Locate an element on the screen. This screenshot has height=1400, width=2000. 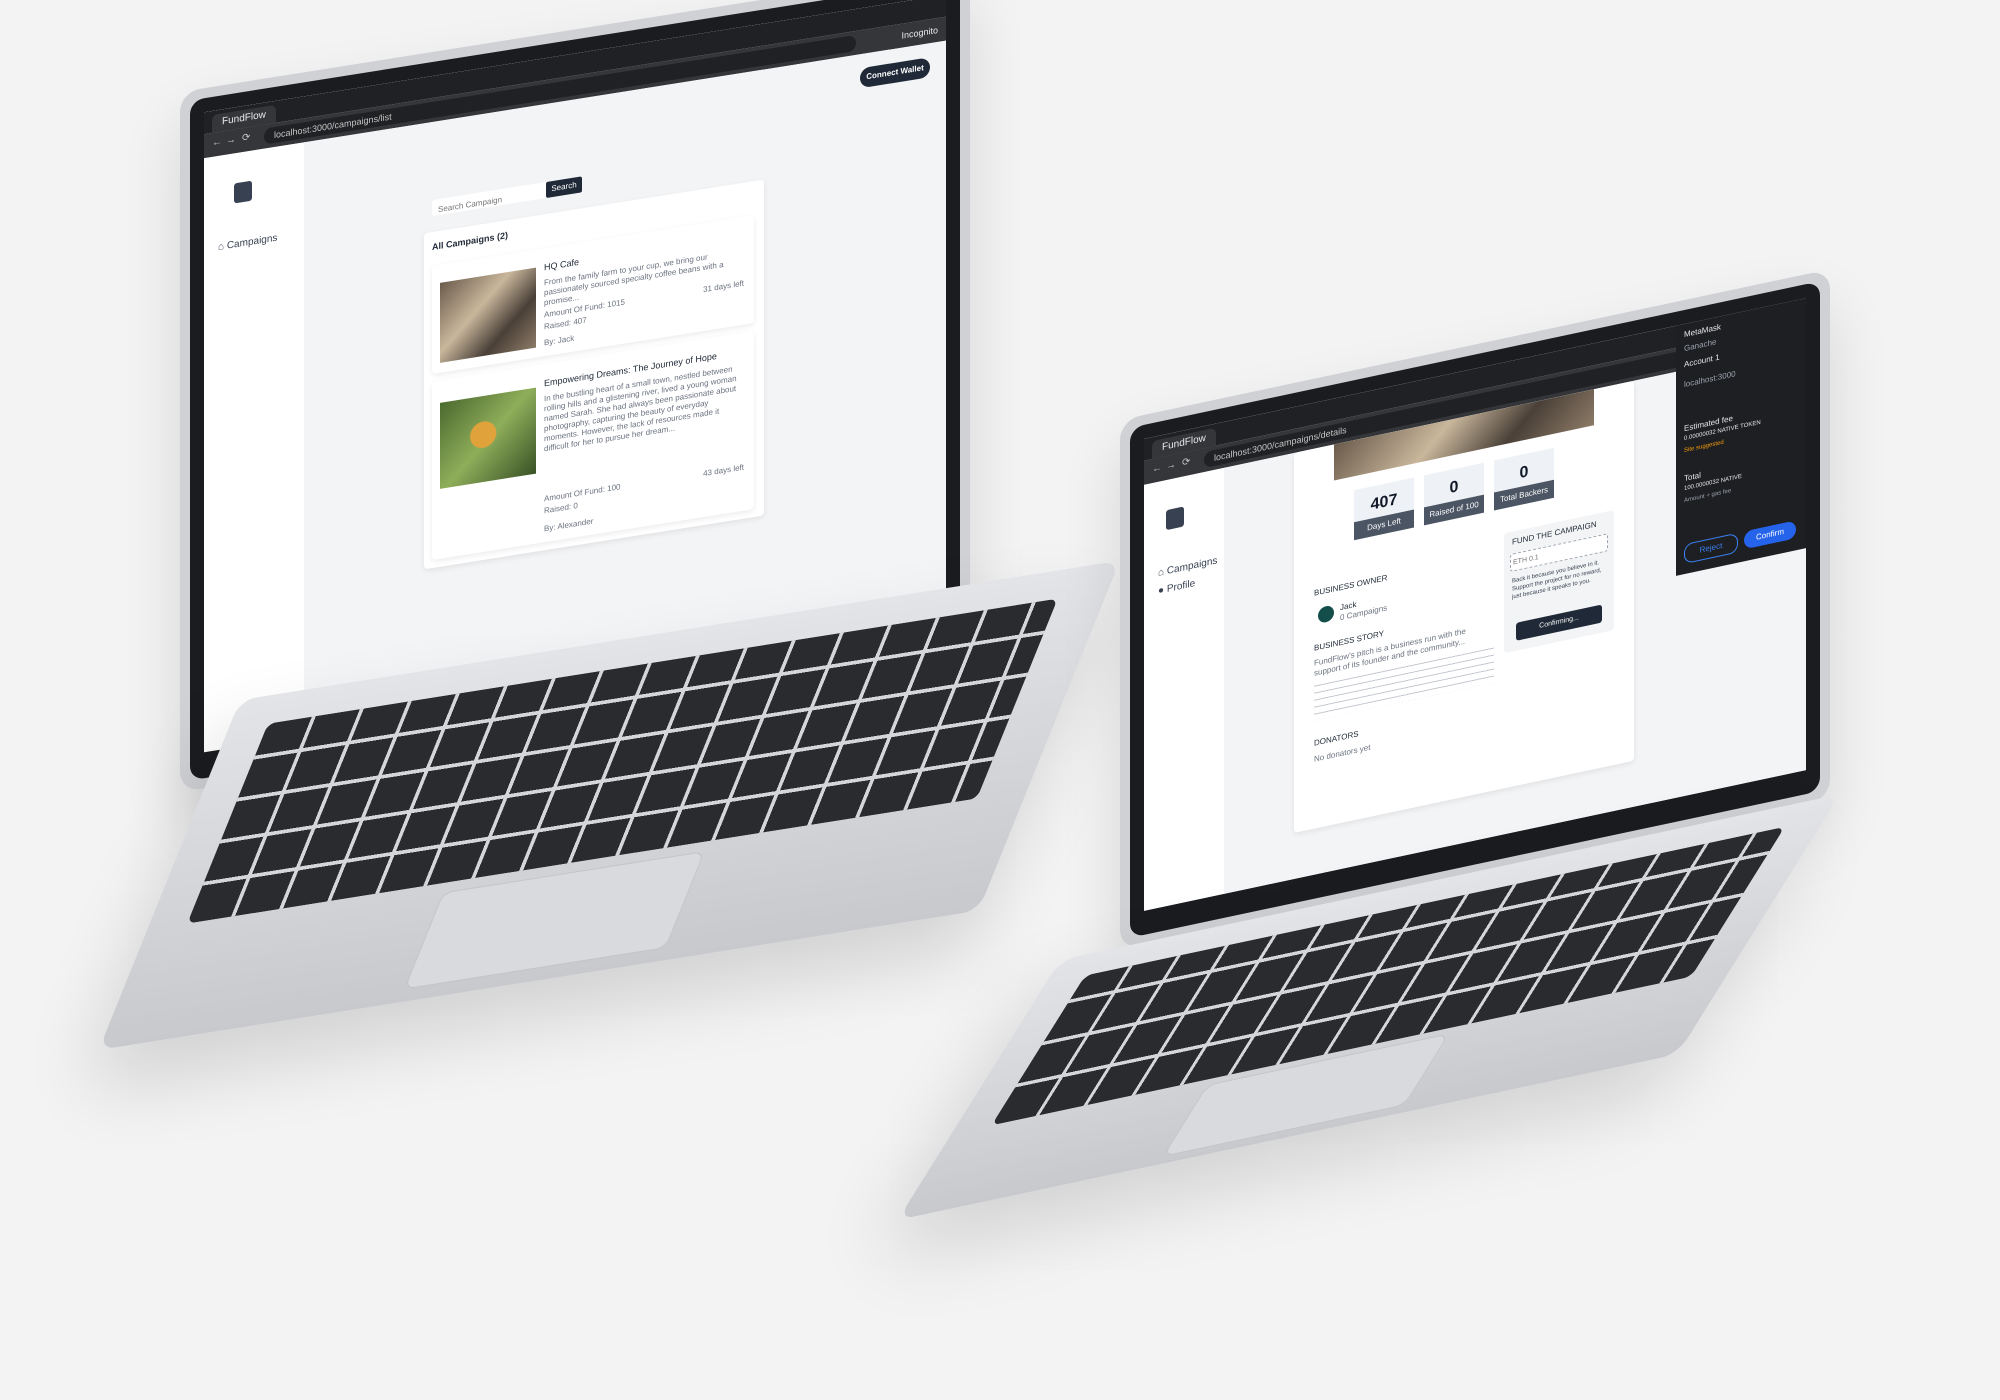
campaign-amount: Amount Of Fund: 100 is located at coordinates (582, 493).